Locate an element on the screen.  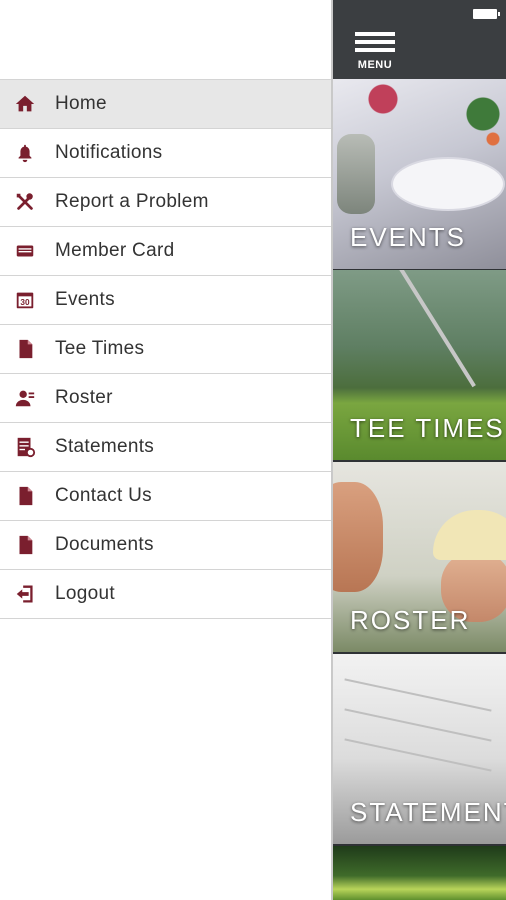
tile-title: STATEMENTS is located at coordinates (428, 812).